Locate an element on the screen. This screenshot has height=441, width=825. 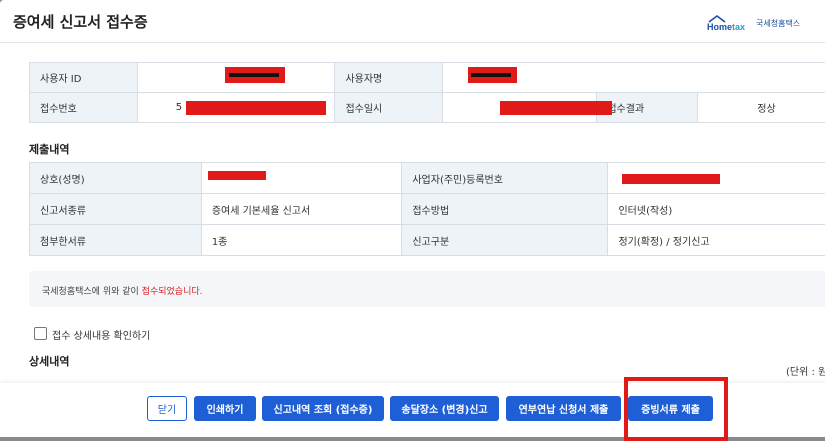
svg-text: Home is located at coordinates (719, 27).